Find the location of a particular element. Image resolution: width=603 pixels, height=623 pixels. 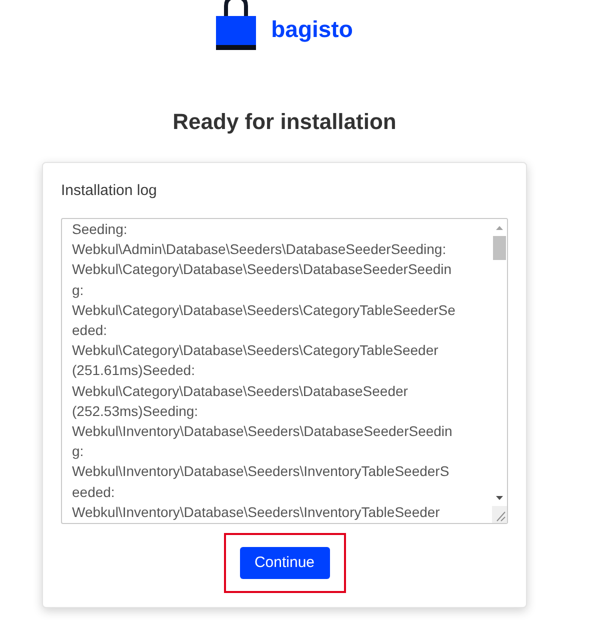

scroll-up-icon is located at coordinates (499, 228).